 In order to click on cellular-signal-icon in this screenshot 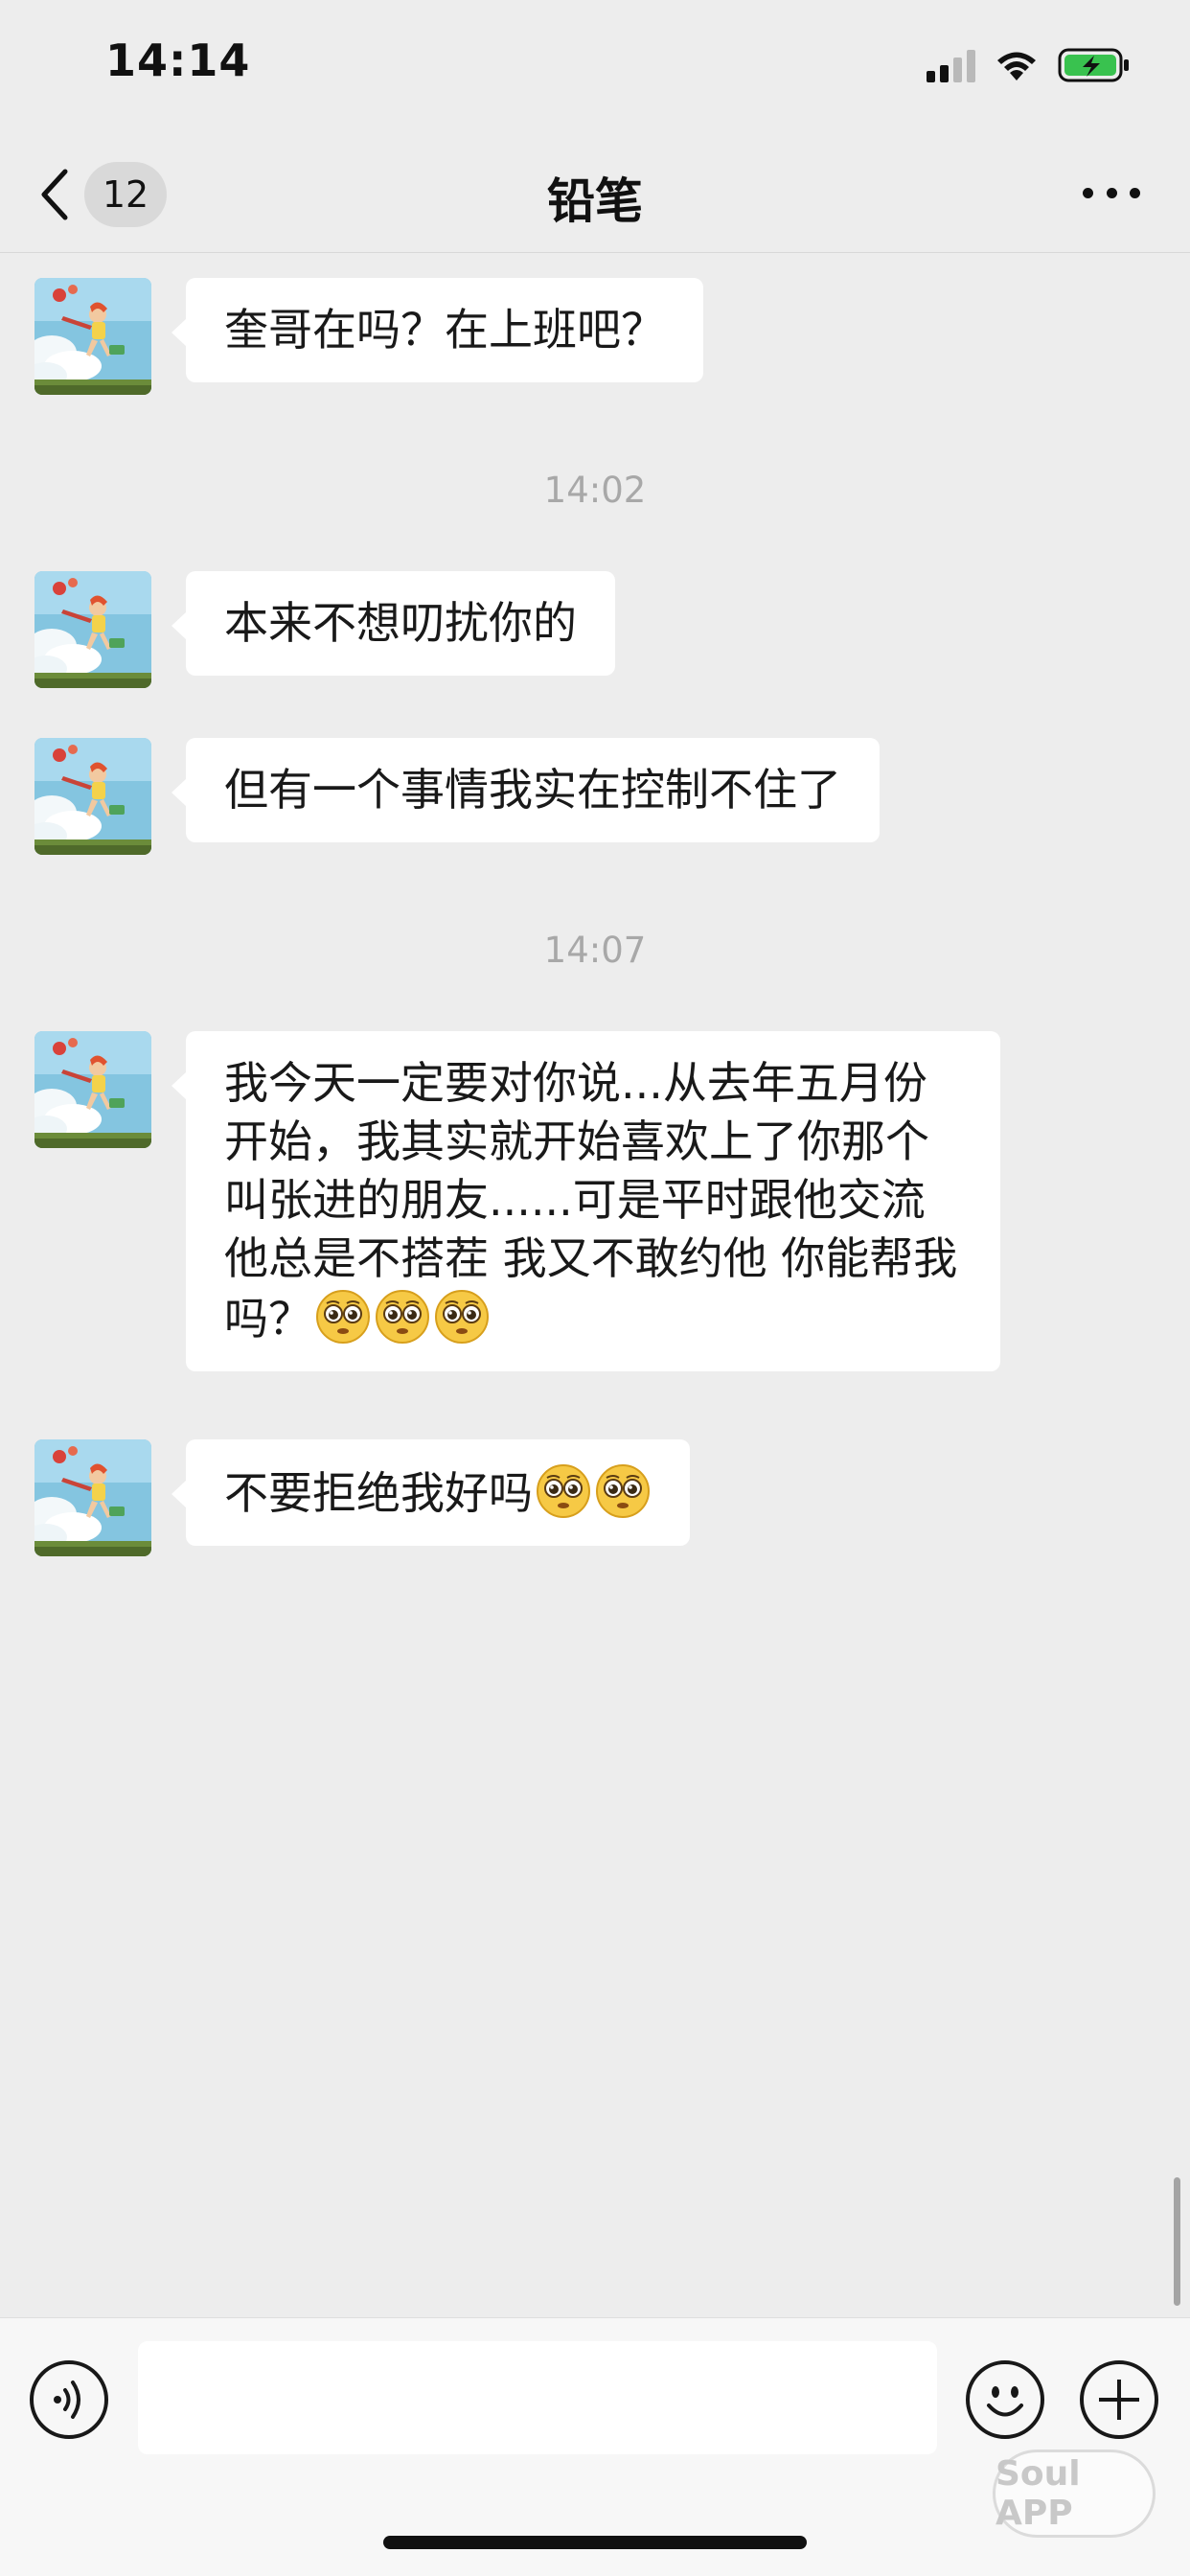, I will do `click(951, 65)`.